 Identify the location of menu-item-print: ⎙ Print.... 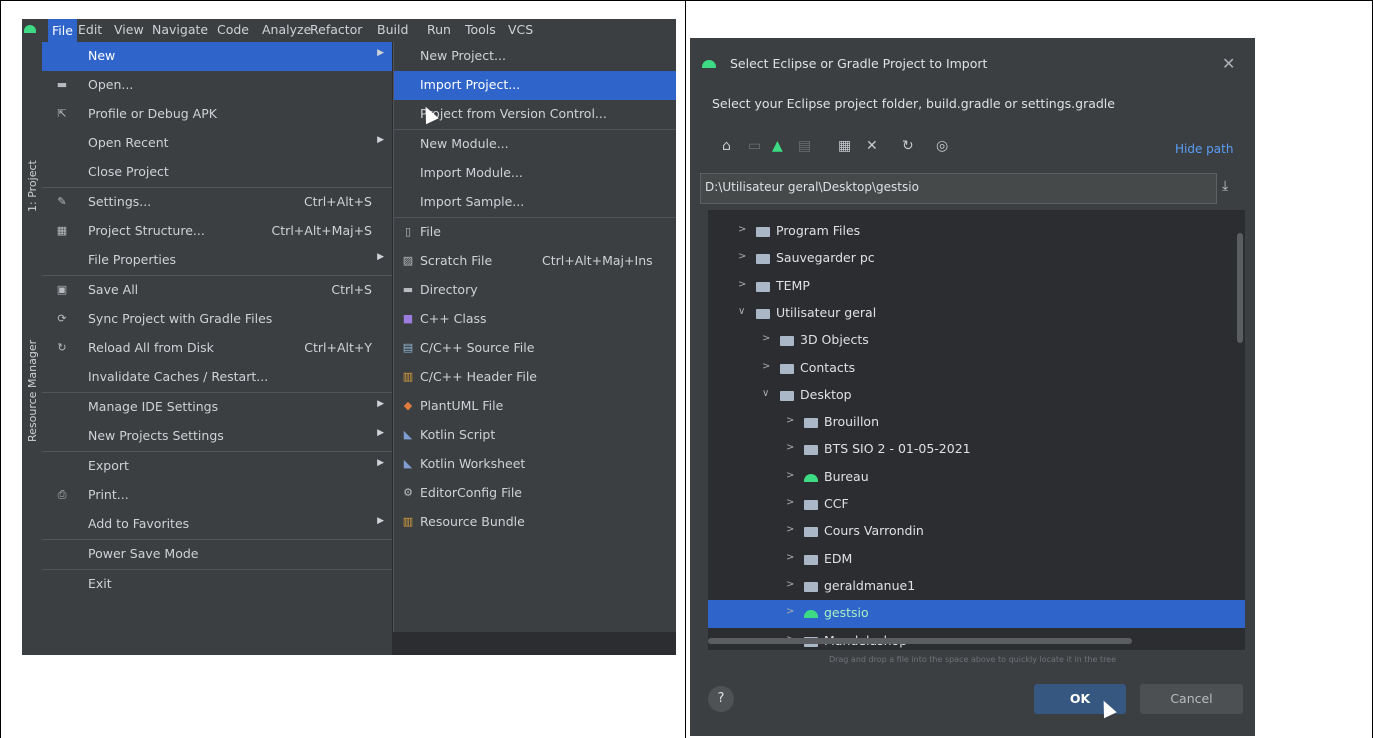
(217, 495).